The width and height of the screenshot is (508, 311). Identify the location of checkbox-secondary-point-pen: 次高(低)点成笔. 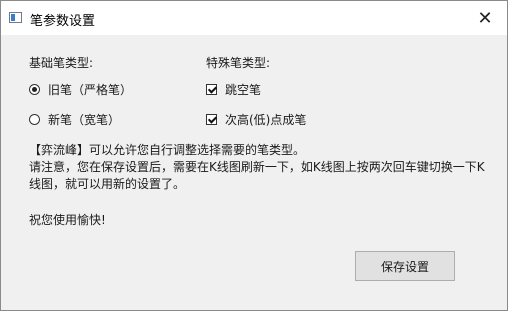
(256, 119).